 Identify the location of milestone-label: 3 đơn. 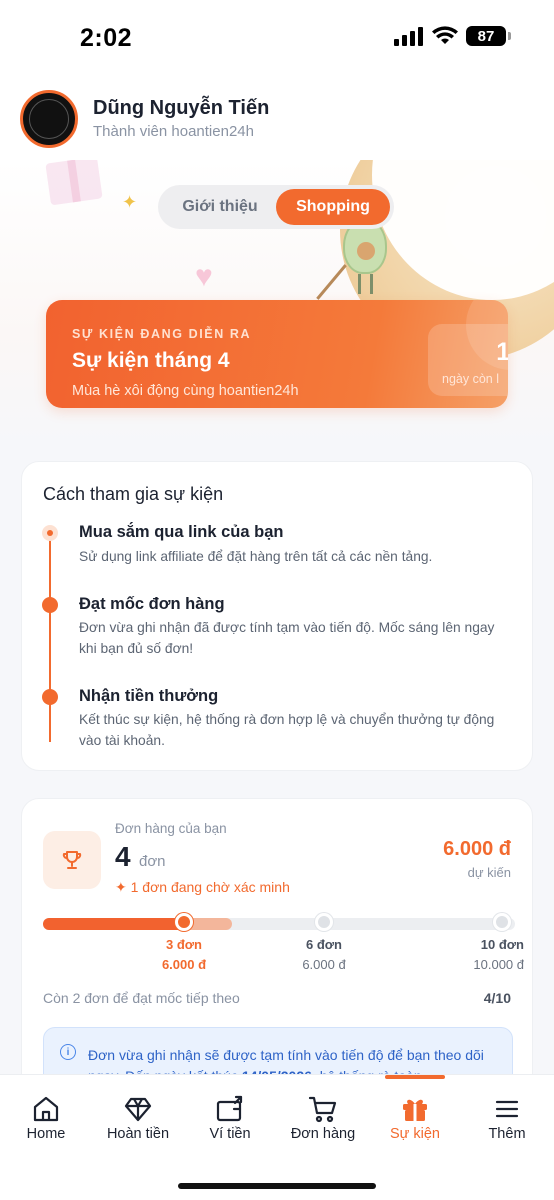
(184, 944).